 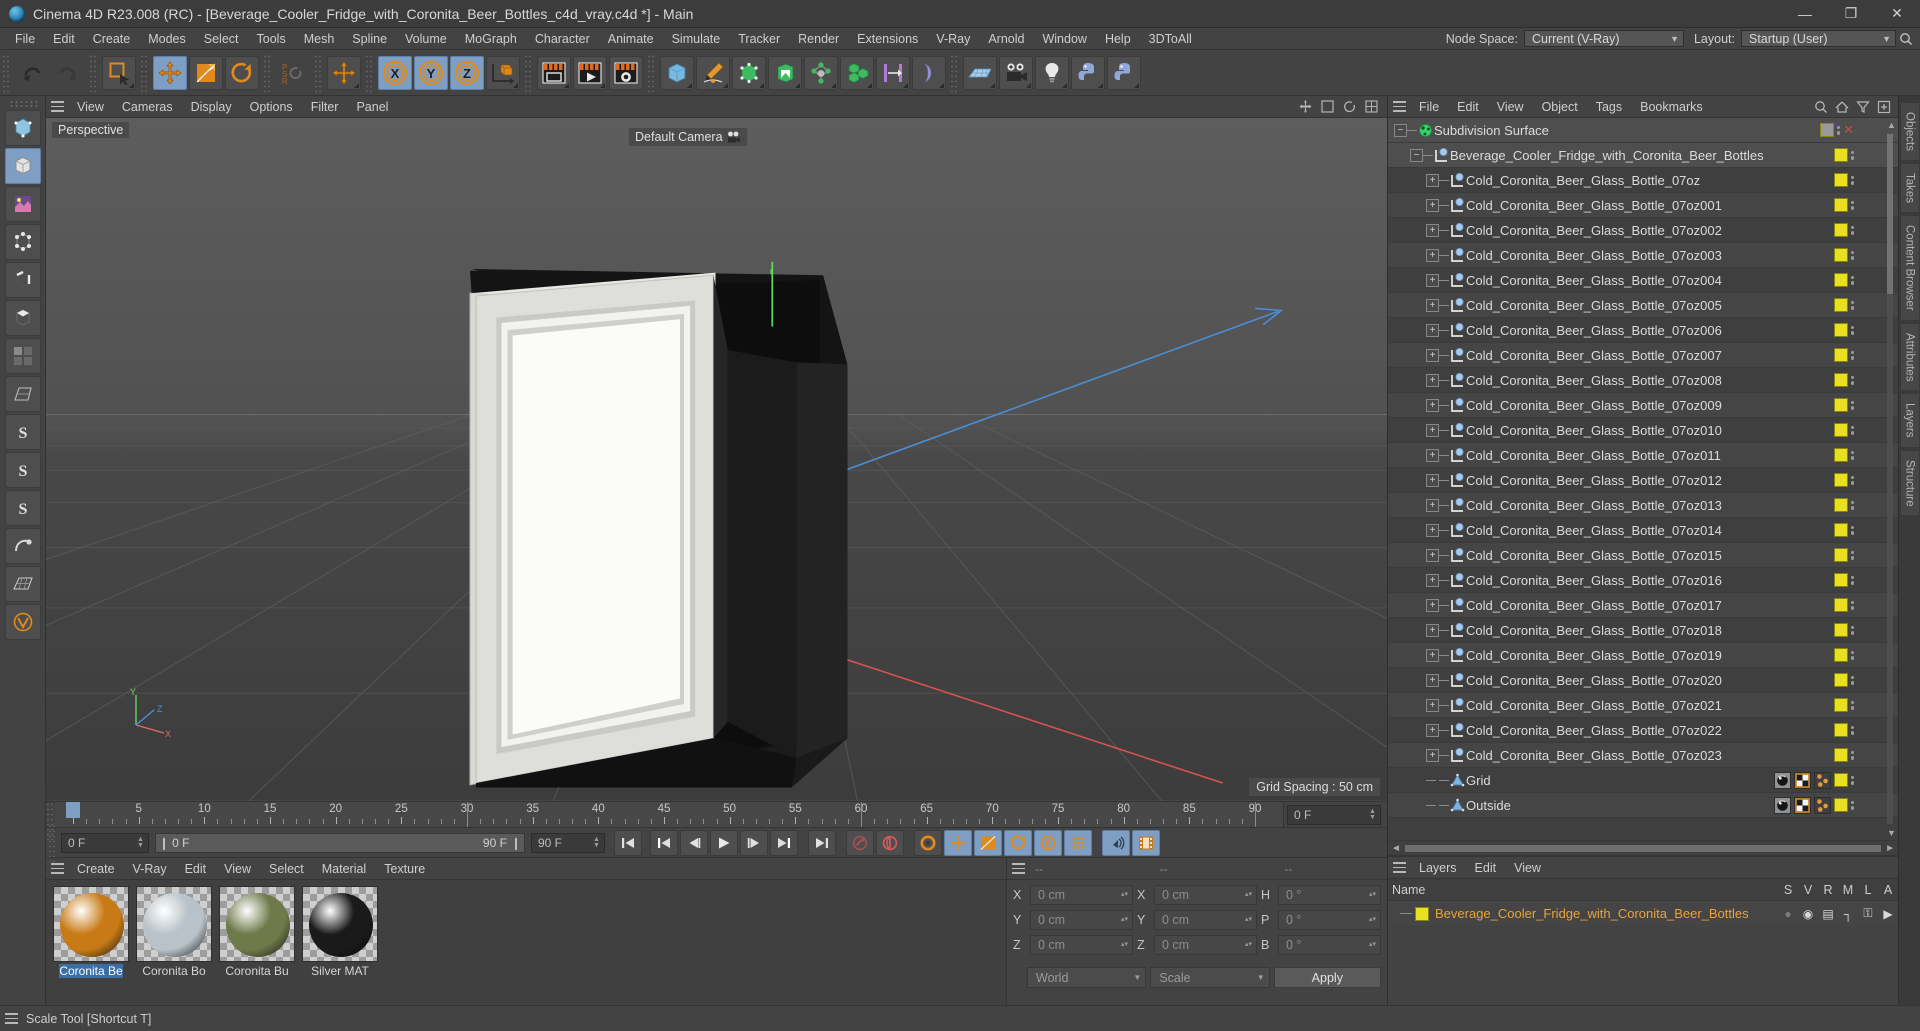 I want to click on timeline-playhead, so click(x=73, y=810).